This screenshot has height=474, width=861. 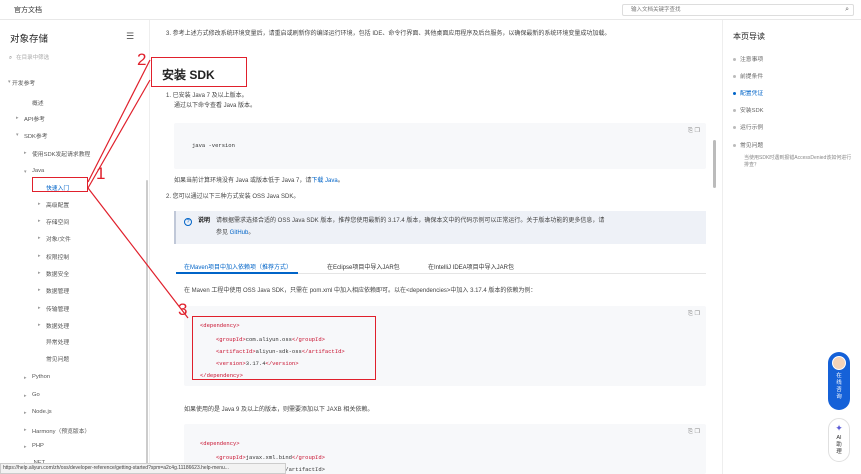 I want to click on sidebar-item-label: API参考, so click(x=34, y=120).